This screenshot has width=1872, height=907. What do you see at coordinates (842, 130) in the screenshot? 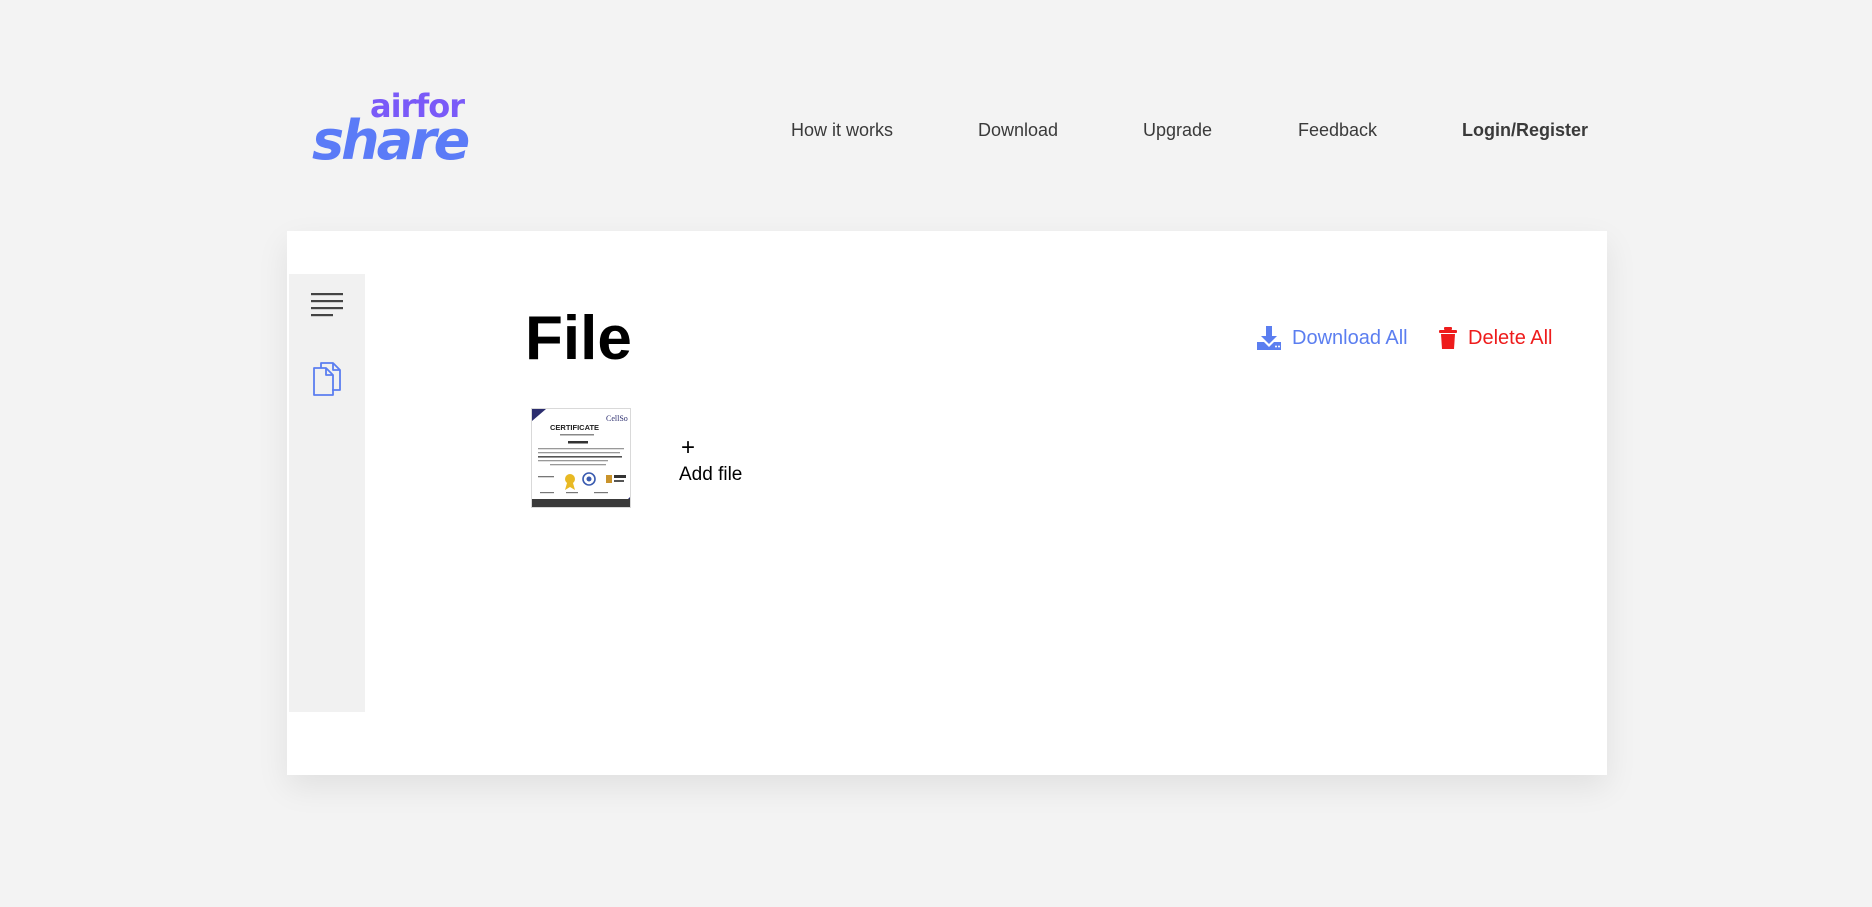
I see `nav-how-it-works: How it works` at bounding box center [842, 130].